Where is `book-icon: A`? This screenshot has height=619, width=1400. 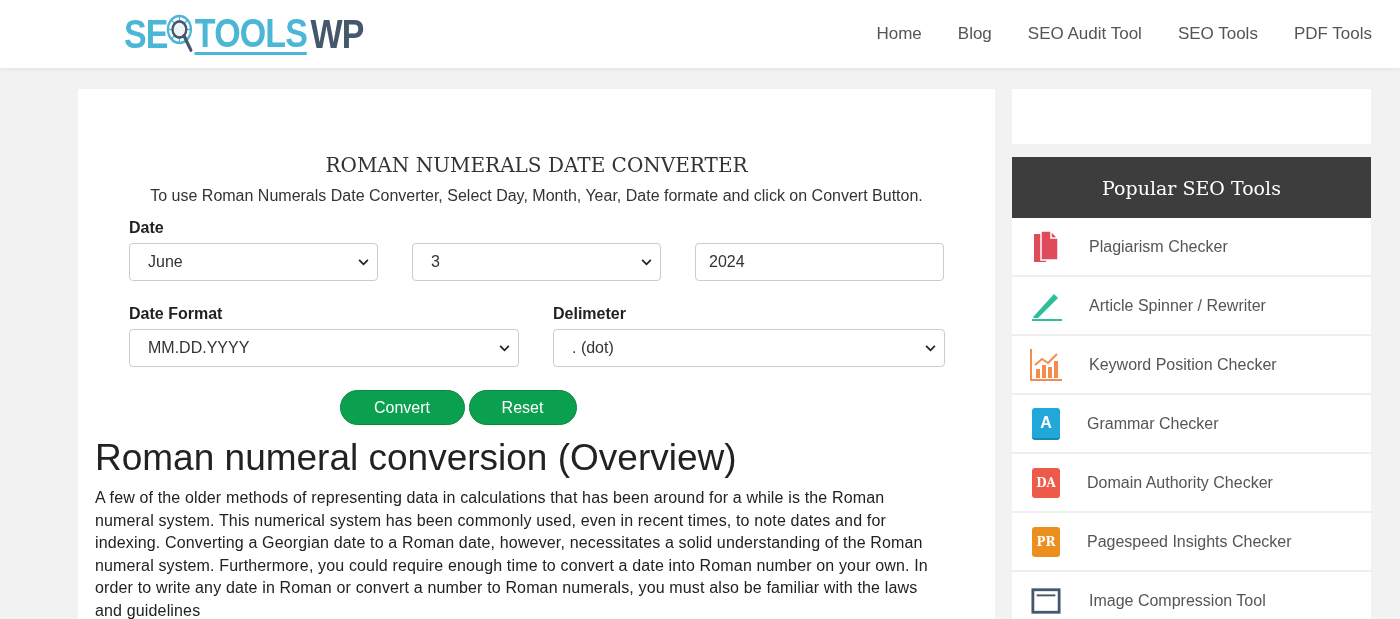 book-icon: A is located at coordinates (1046, 423).